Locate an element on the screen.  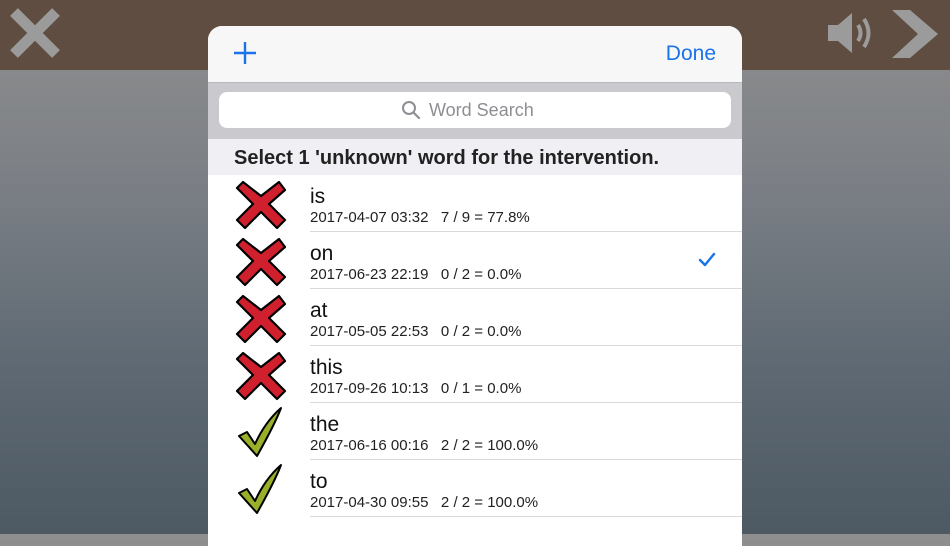
search-input is located at coordinates (489, 110).